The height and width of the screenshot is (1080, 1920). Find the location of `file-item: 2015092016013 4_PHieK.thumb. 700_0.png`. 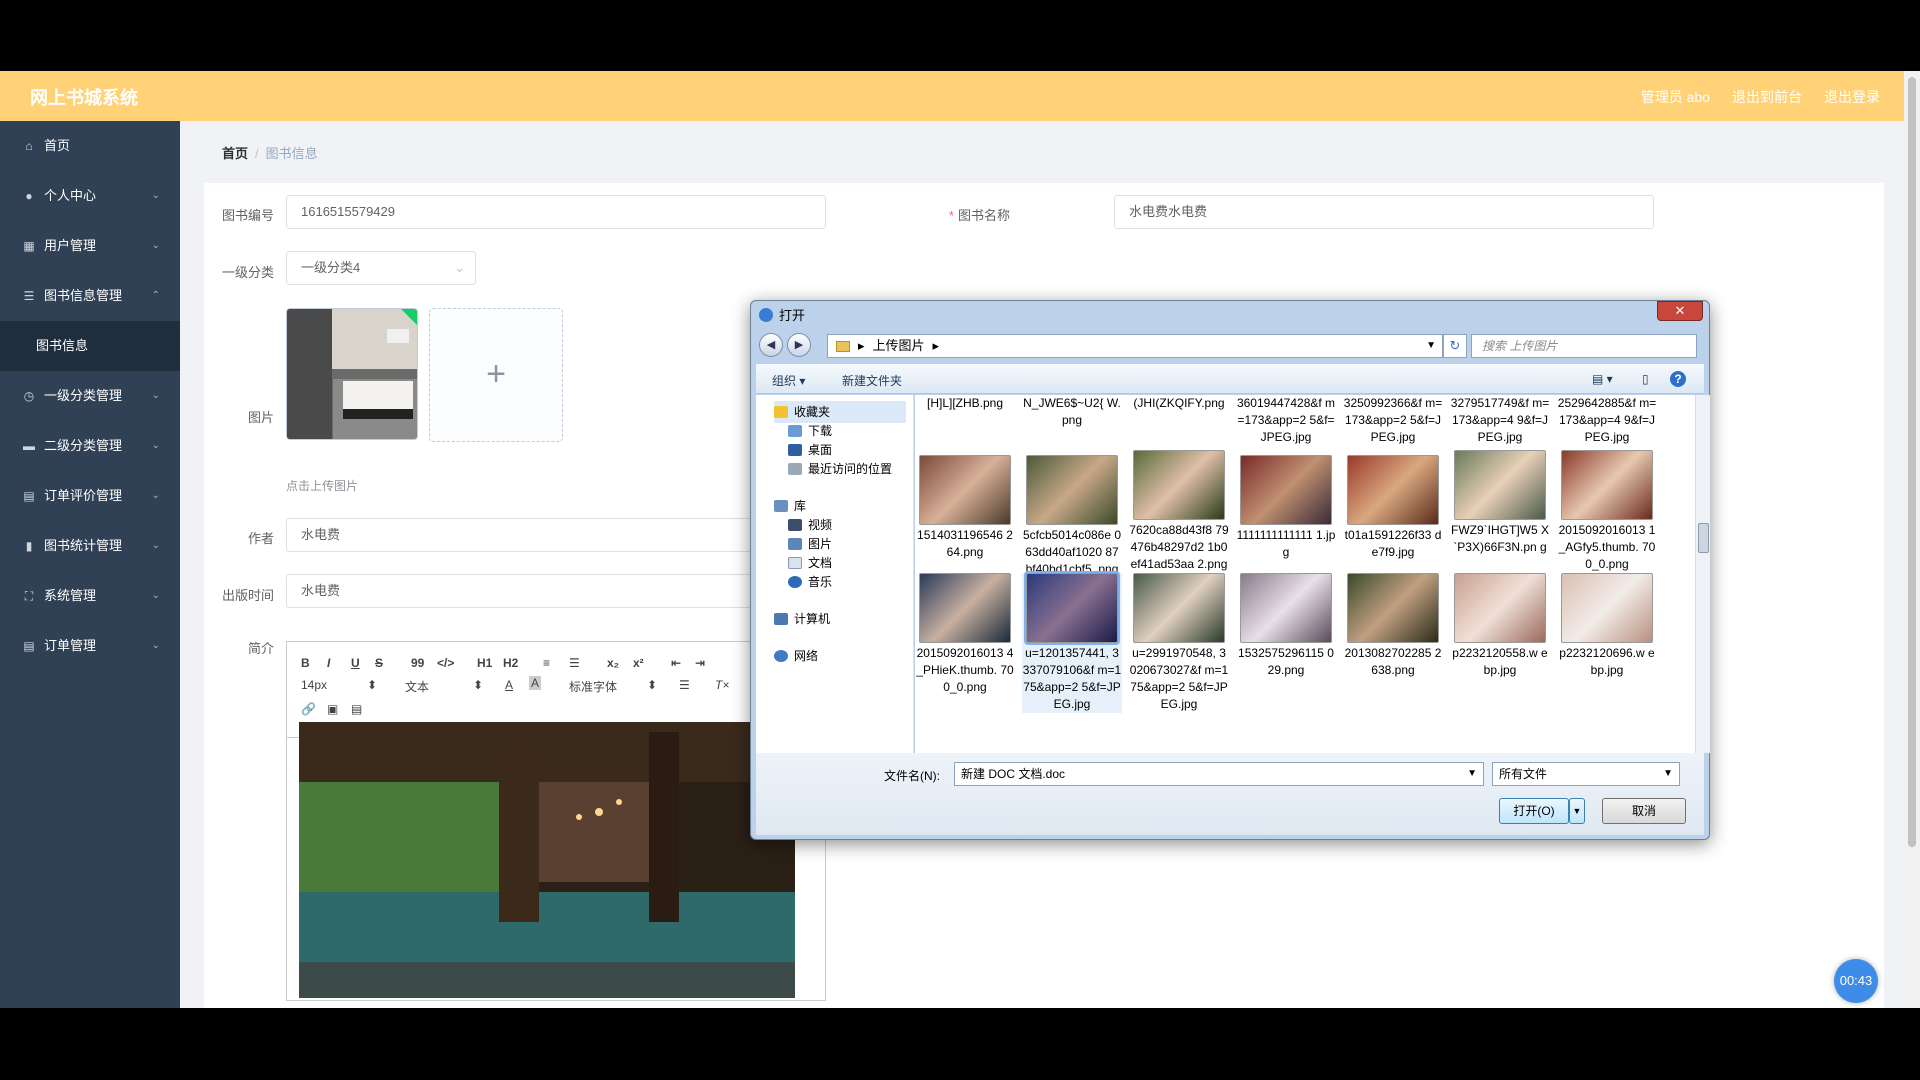

file-item: 2015092016013 4_PHieK.thumb. 700_0.png is located at coordinates (965, 634).